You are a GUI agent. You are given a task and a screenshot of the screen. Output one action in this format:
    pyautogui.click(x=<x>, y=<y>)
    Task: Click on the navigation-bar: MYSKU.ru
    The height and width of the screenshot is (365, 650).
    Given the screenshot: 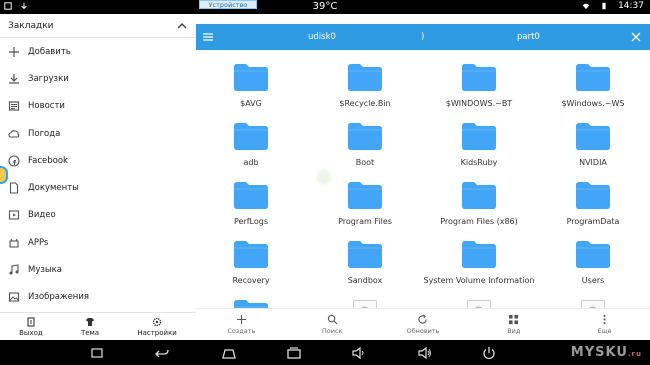 What is the action you would take?
    pyautogui.click(x=325, y=352)
    